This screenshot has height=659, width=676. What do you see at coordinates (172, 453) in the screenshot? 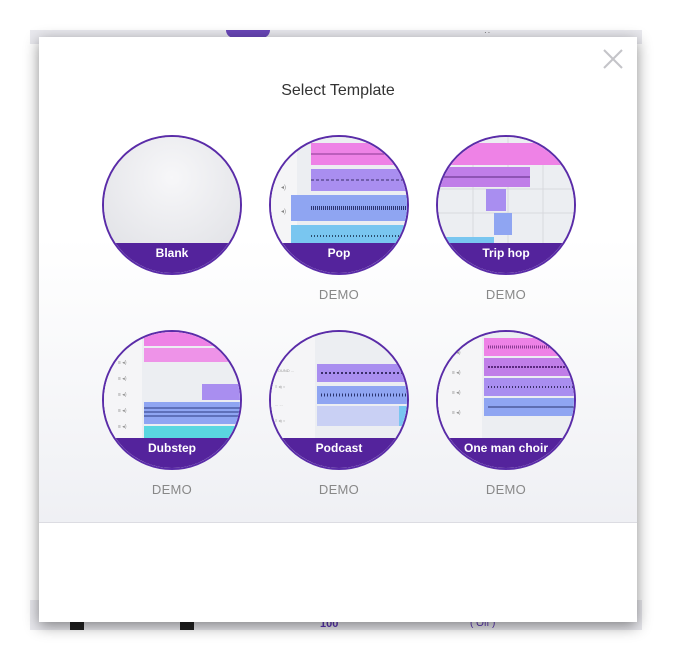
I see `template-label: Dubstep` at bounding box center [172, 453].